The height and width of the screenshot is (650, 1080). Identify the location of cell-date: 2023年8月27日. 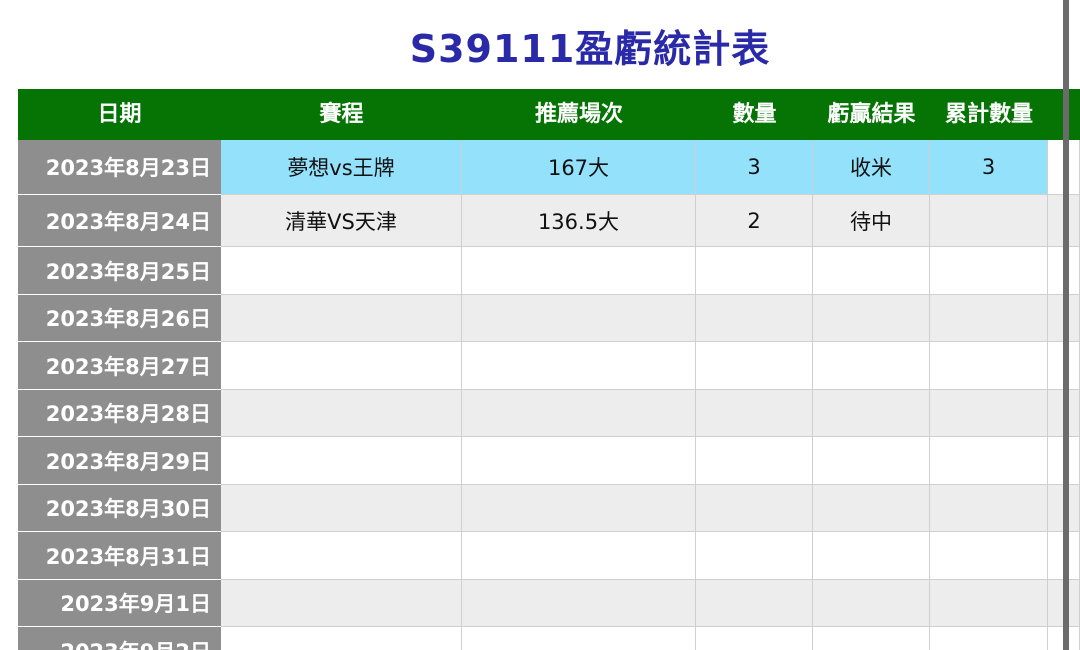
(119, 366).